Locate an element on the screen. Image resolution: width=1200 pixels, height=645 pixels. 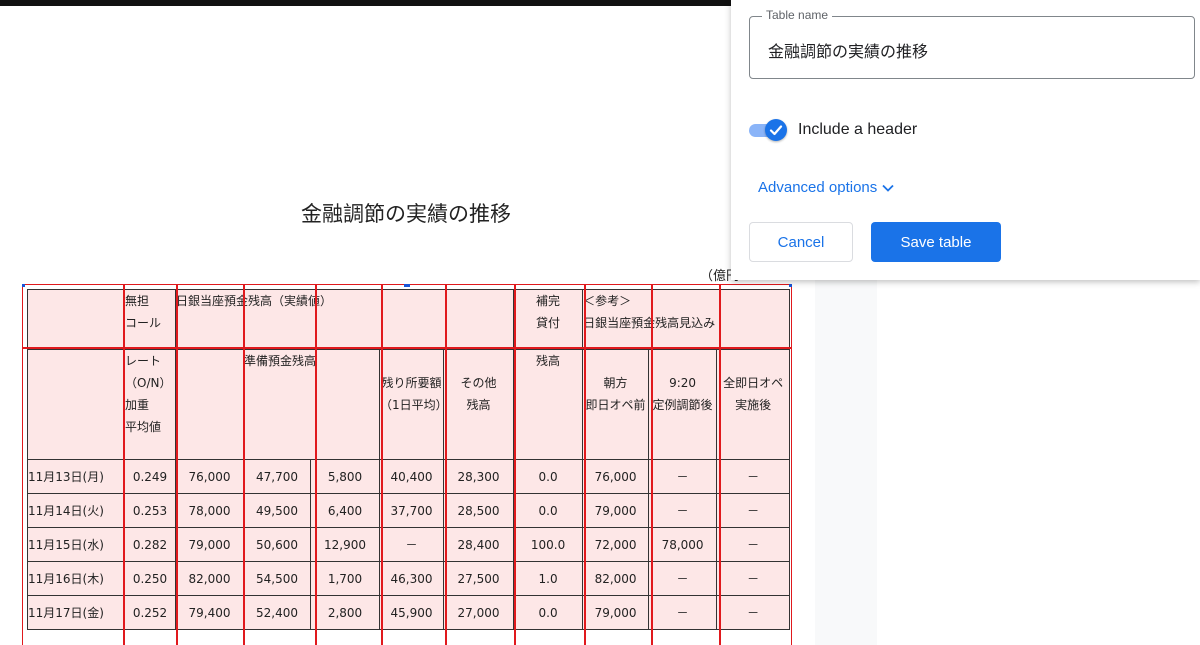
table-name-field: Table name 金融調節の実績の推移 is located at coordinates (972, 43).